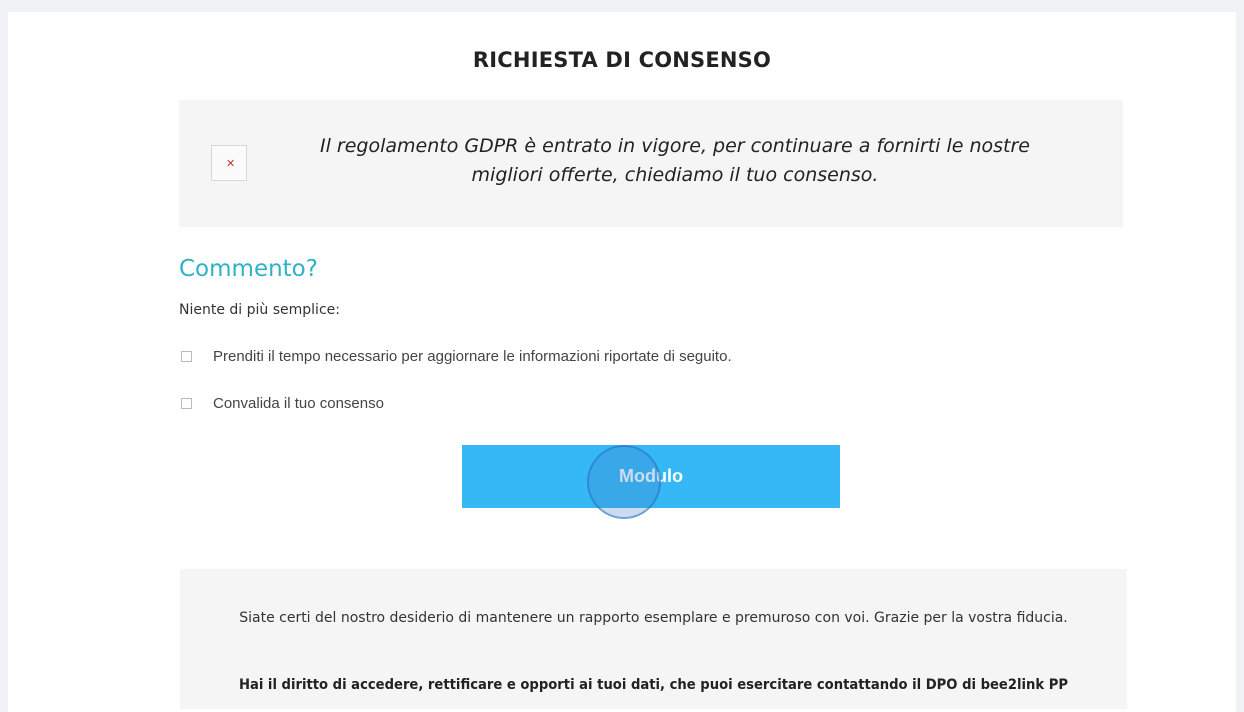 The width and height of the screenshot is (1244, 712). Describe the element at coordinates (259, 310) in the screenshot. I see `intro-text: Niente di più semplice:` at that location.